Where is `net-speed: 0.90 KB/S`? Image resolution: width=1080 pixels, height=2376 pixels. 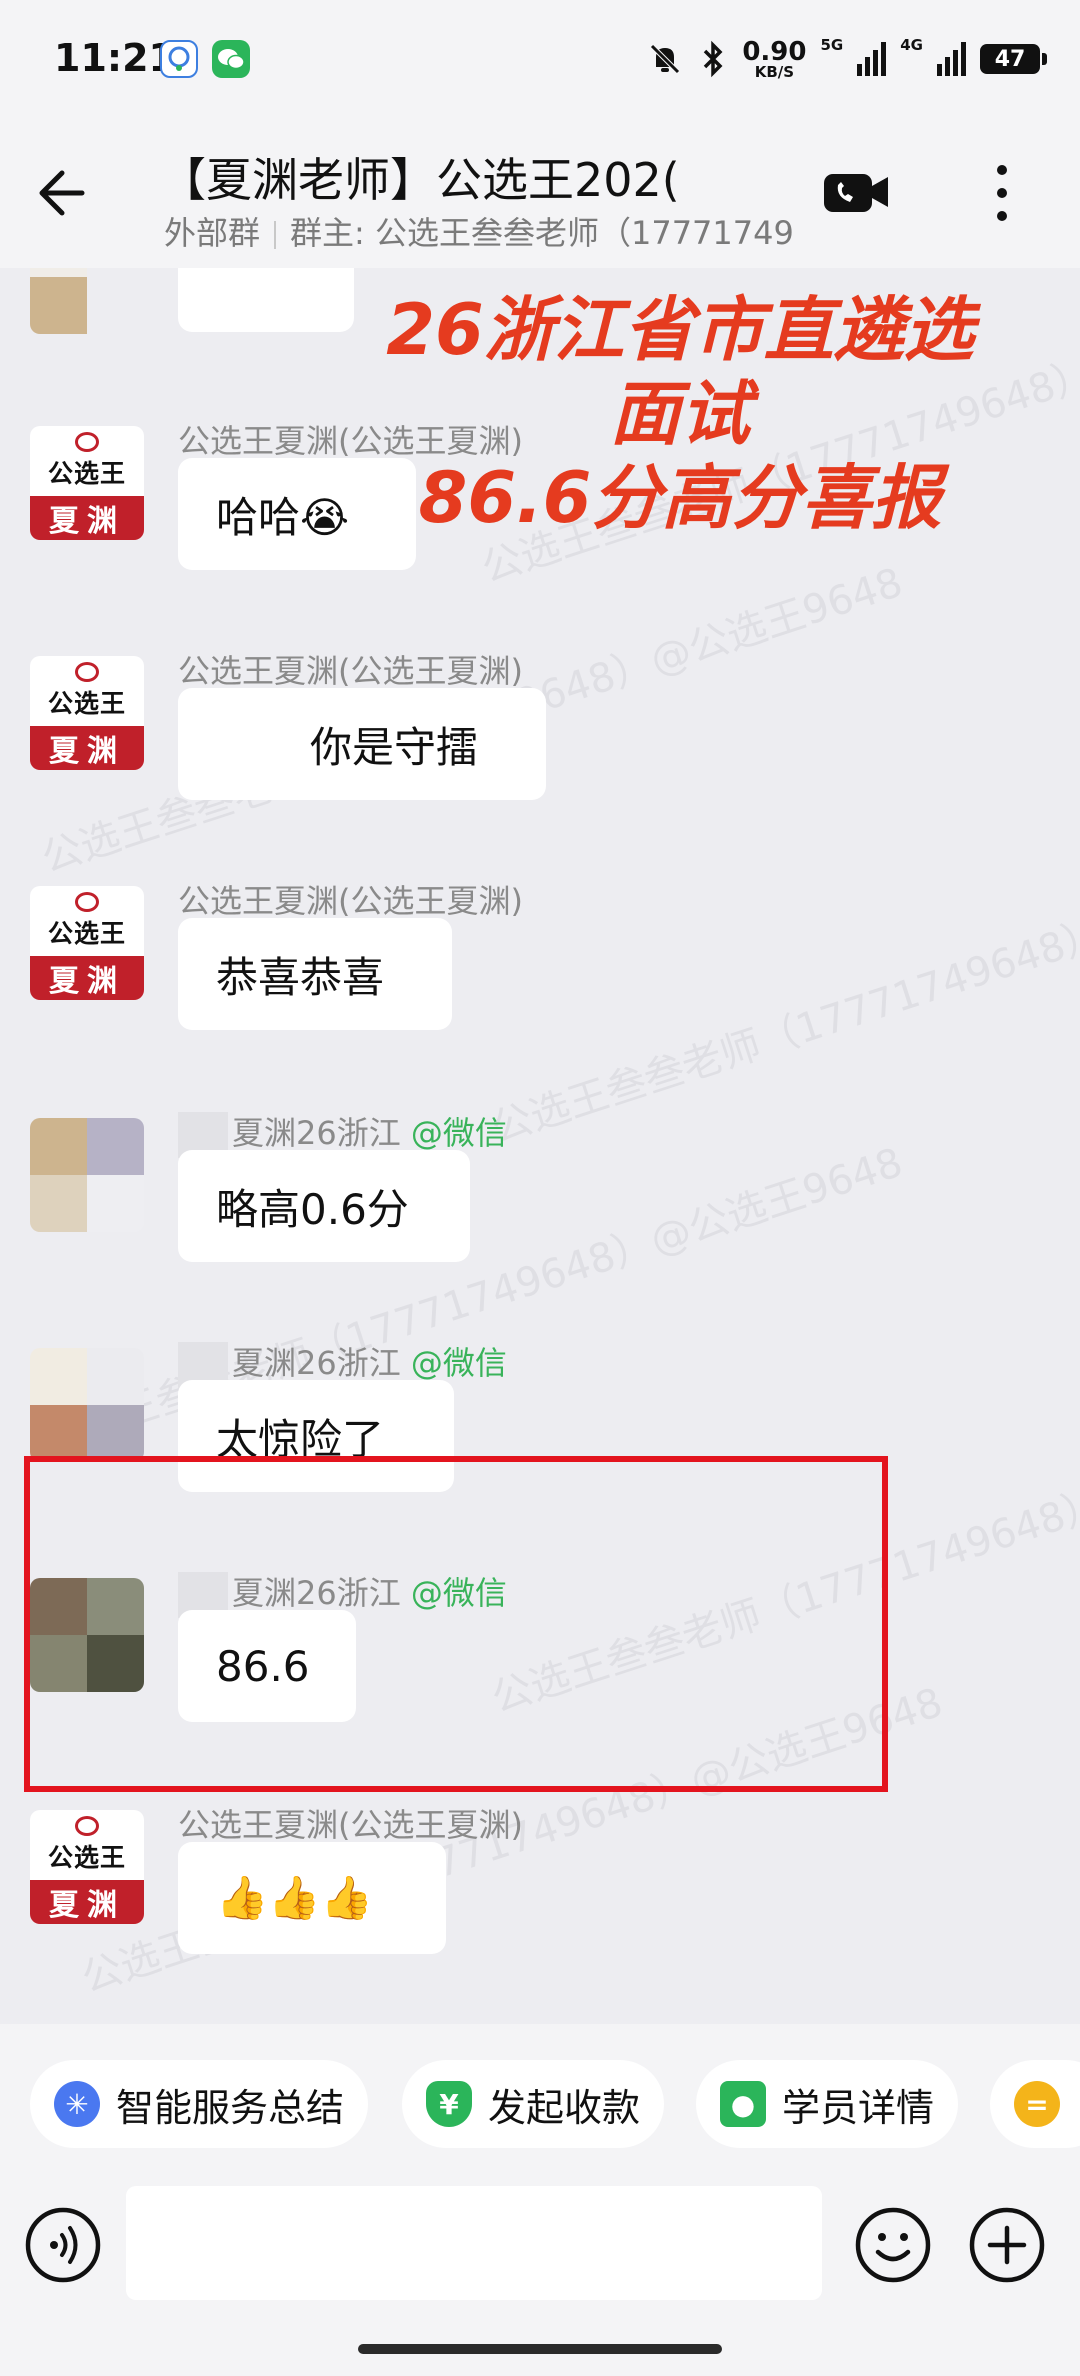
net-speed: 0.90 KB/S is located at coordinates (774, 59).